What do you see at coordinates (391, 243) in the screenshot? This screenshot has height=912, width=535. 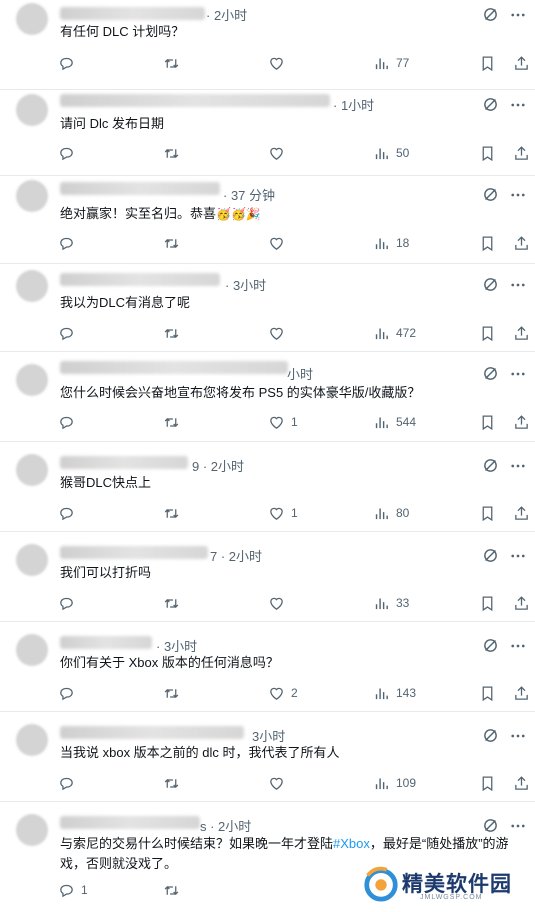 I see `views-button: 18` at bounding box center [391, 243].